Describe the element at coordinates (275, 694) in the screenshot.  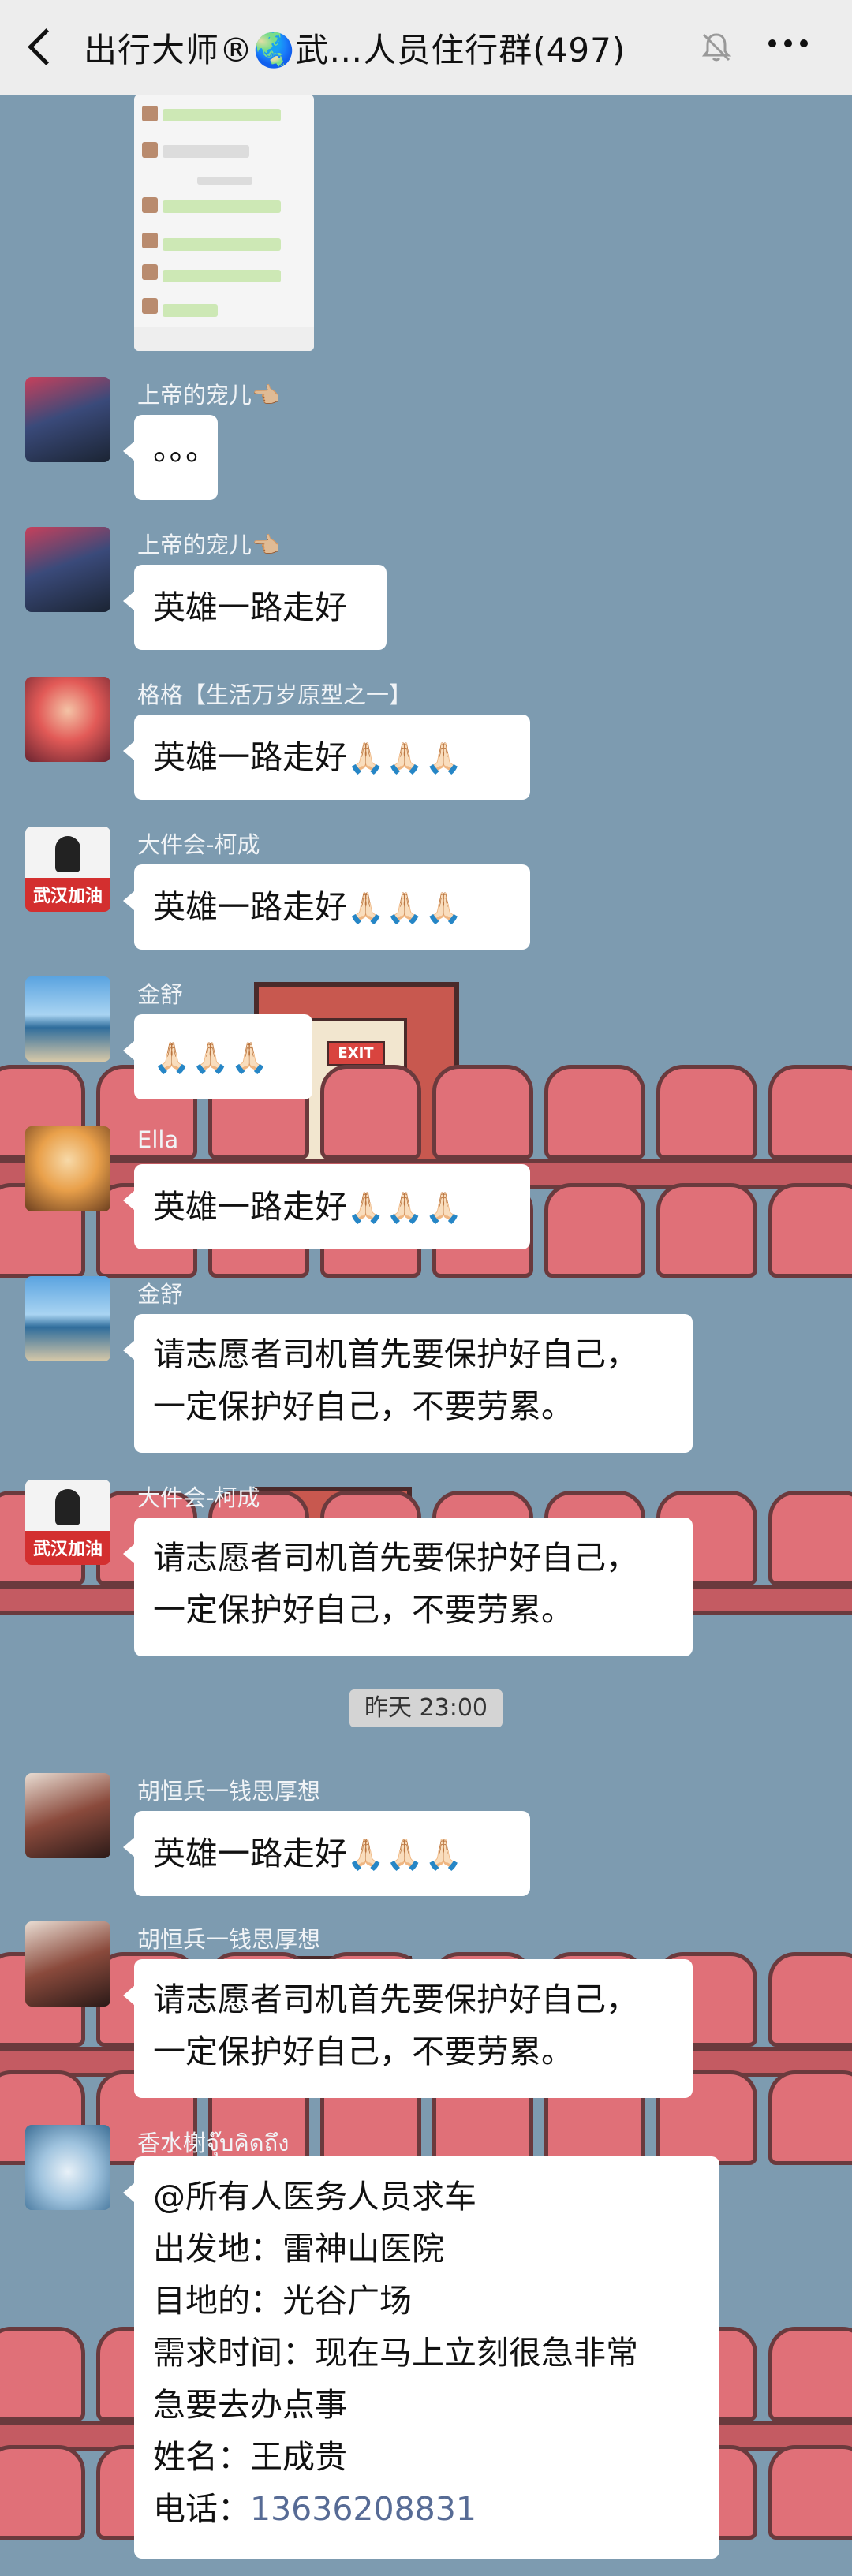
I see `sender-name: 格格【生活万岁原型之一】` at that location.